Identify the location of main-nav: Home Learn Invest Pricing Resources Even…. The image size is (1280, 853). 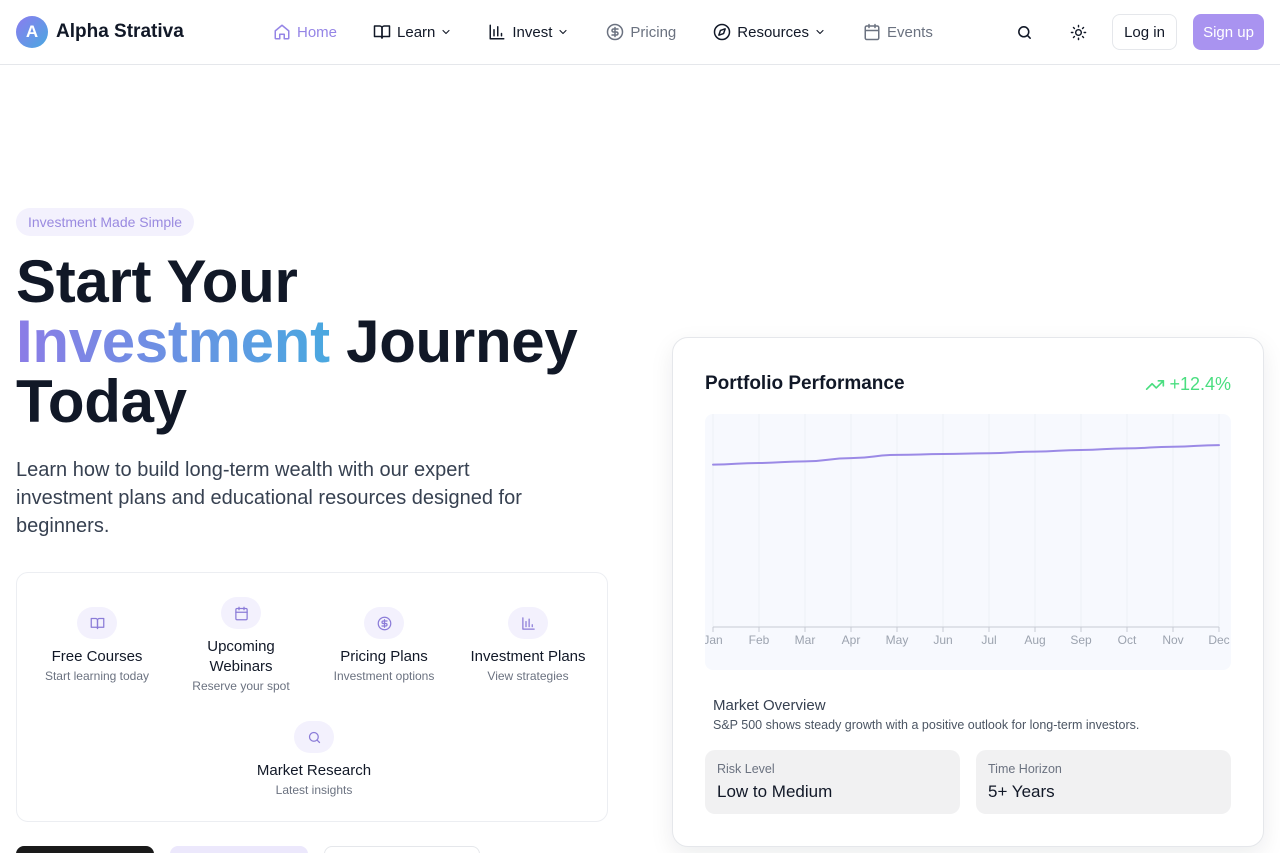
(603, 32).